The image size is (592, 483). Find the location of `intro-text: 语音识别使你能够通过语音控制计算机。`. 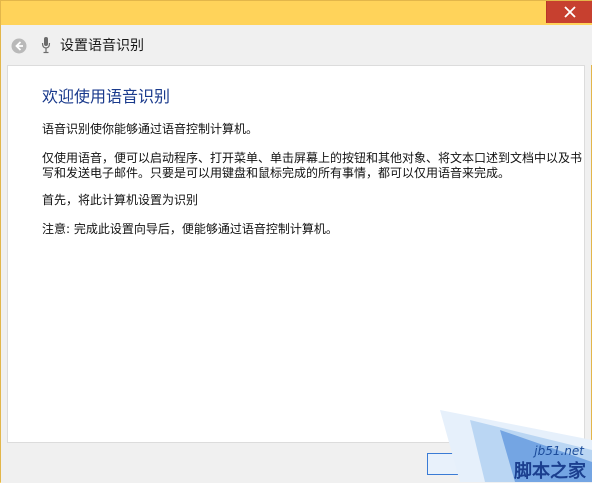

intro-text: 语音识别使你能够通过语音控制计算机。 is located at coordinates (150, 129).